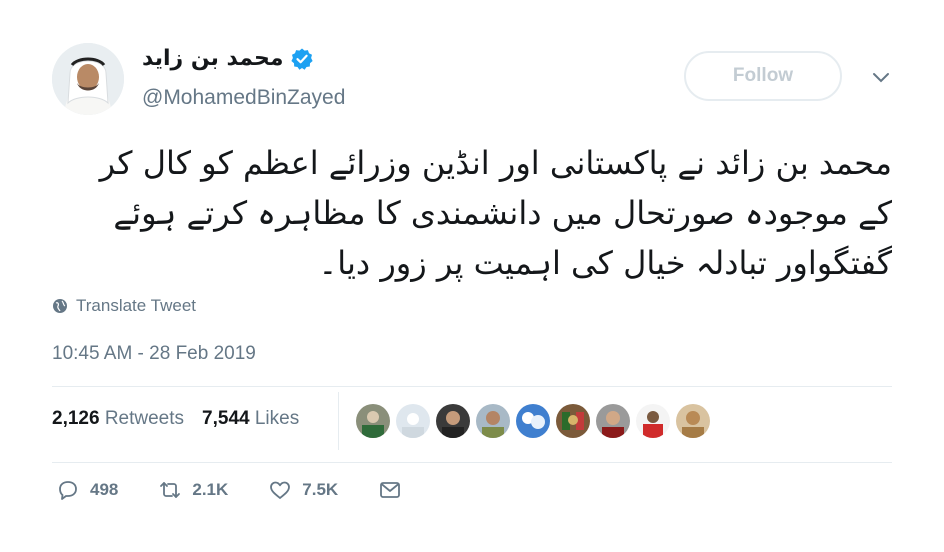 This screenshot has width=944, height=552. I want to click on display-name: محمد بن زايد, so click(213, 58).